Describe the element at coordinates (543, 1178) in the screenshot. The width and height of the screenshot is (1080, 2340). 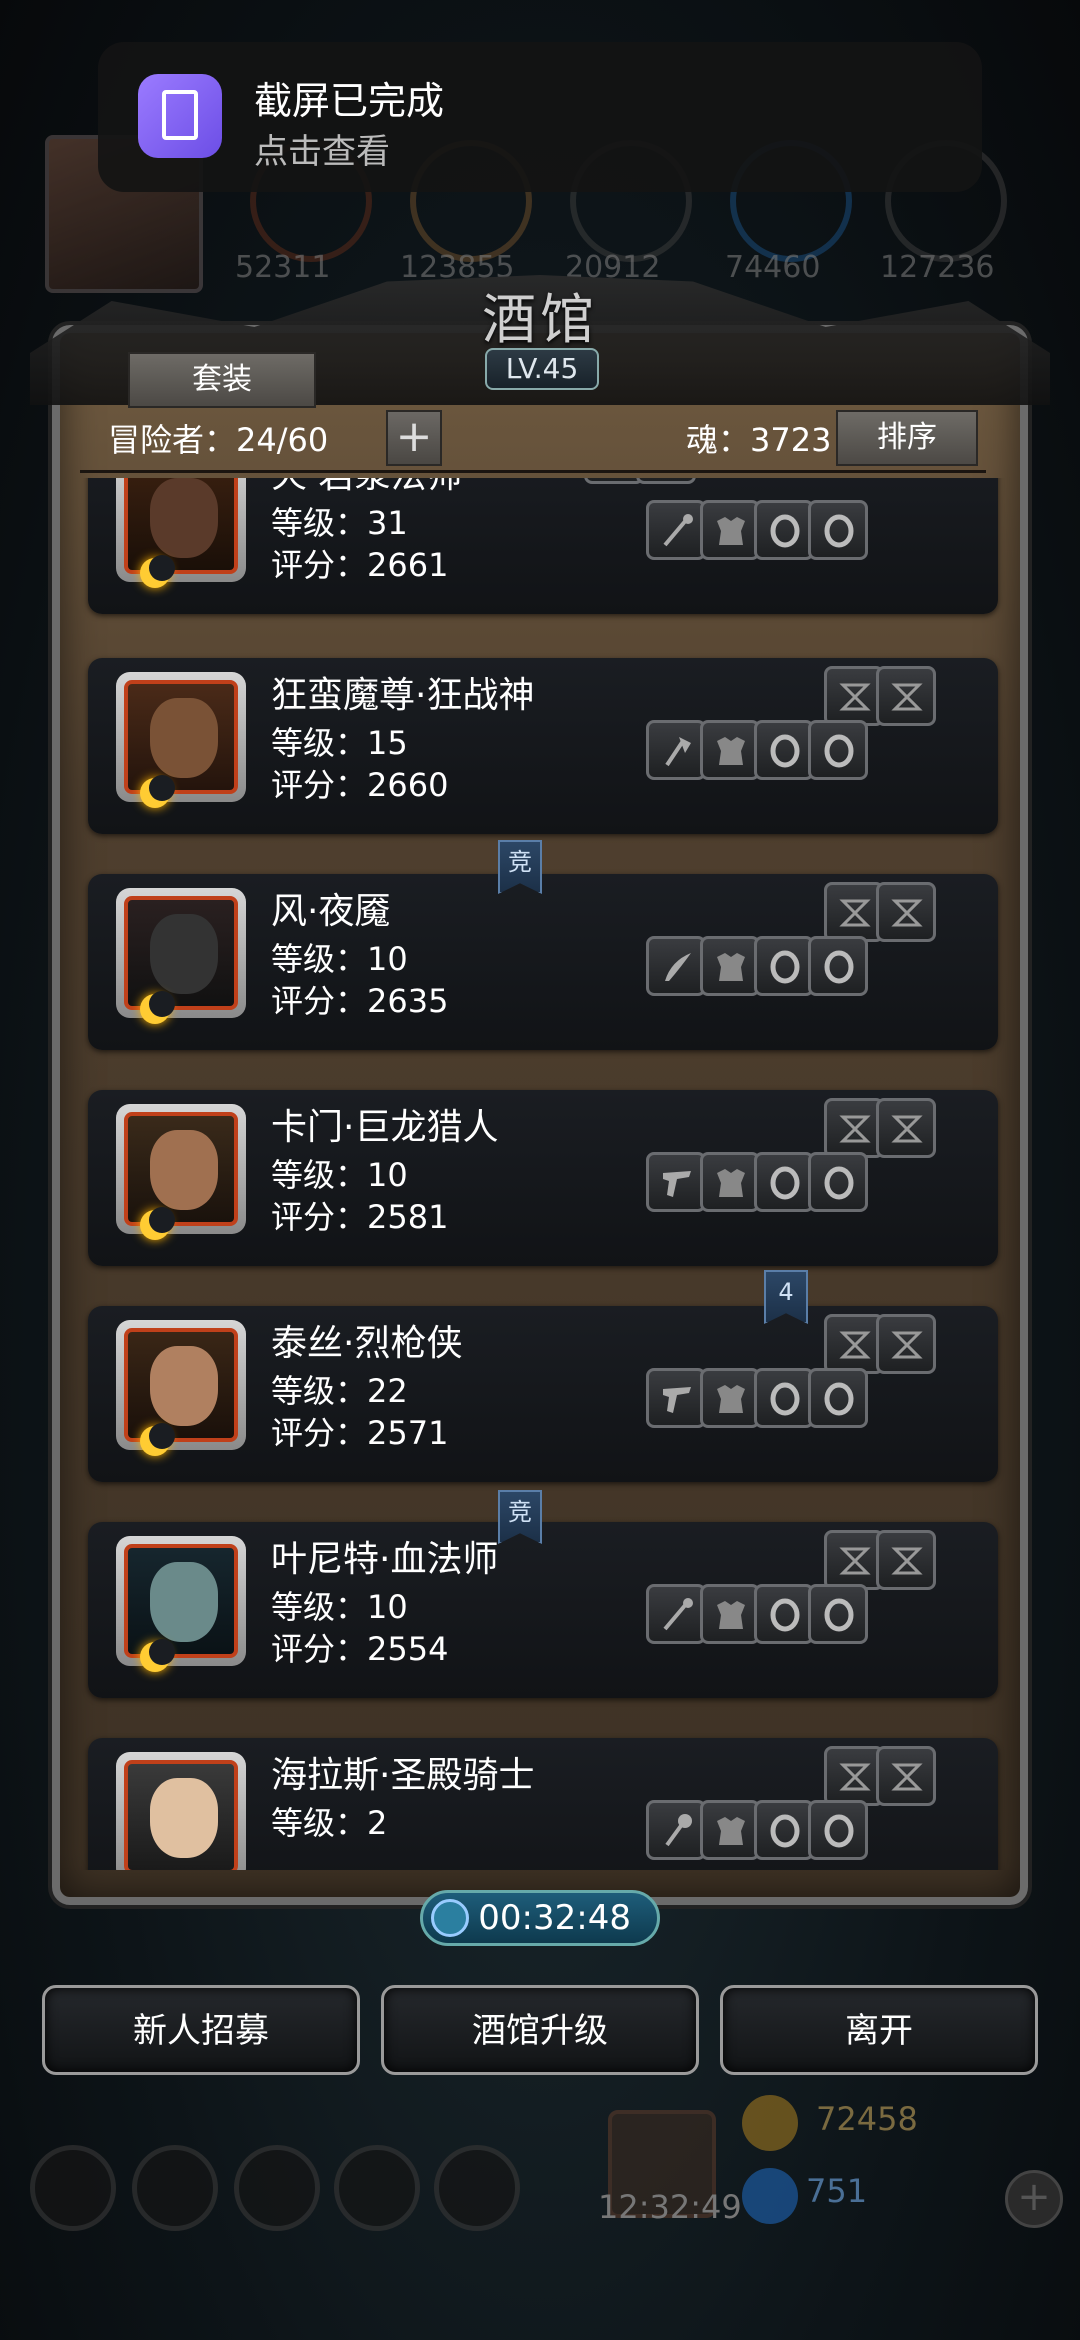
I see `hero-card: 卡门·巨龙猎人 等级：10 评分：2581` at that location.